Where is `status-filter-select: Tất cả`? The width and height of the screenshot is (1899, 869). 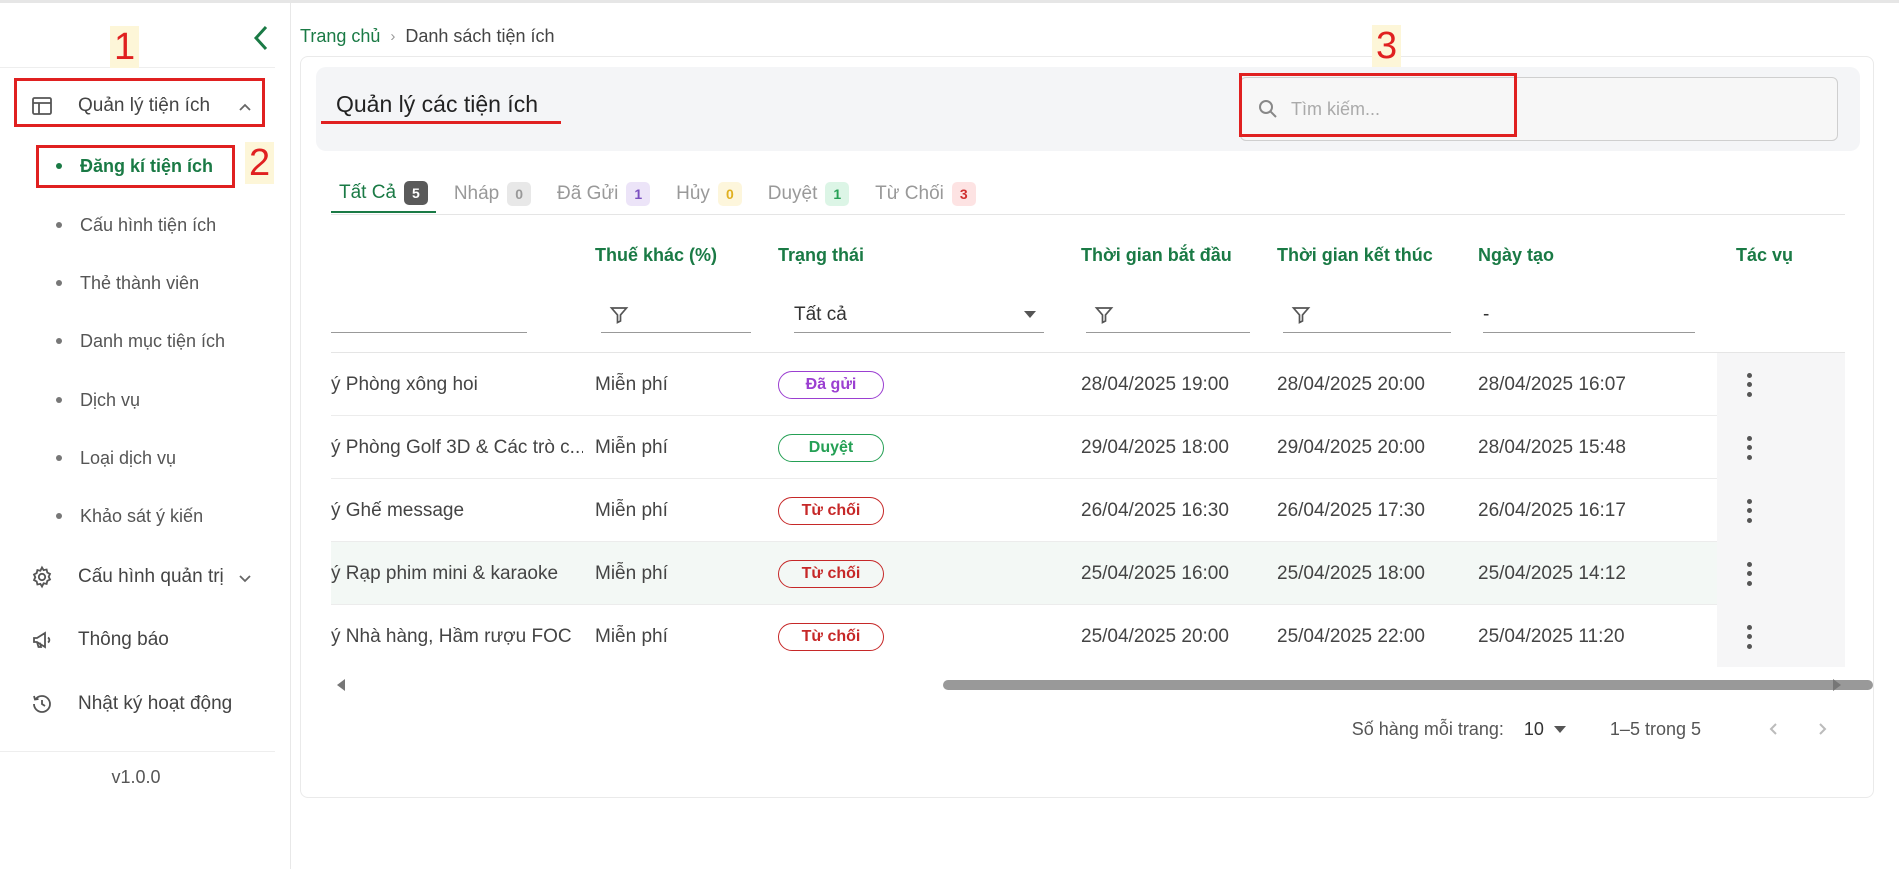
status-filter-select: Tất cả is located at coordinates (919, 315).